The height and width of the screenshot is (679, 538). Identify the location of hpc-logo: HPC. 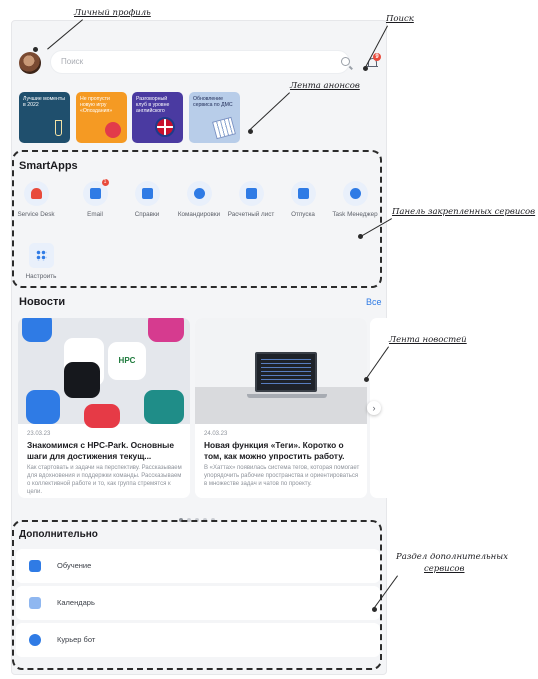
(127, 361).